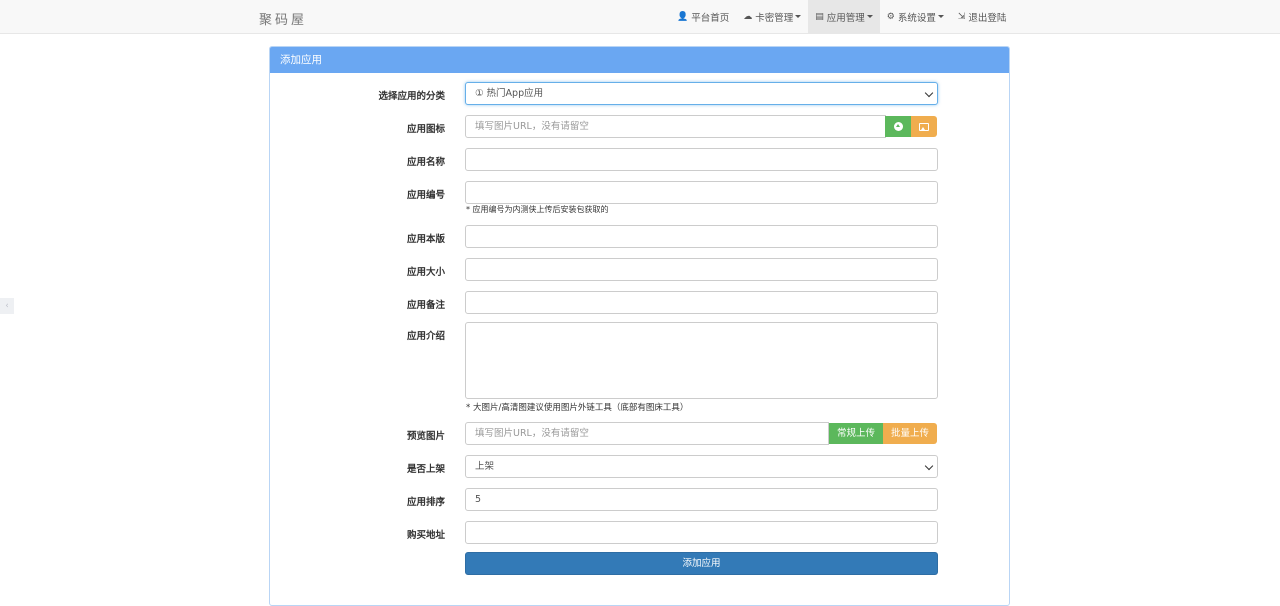  I want to click on buy-url-input, so click(701, 532).